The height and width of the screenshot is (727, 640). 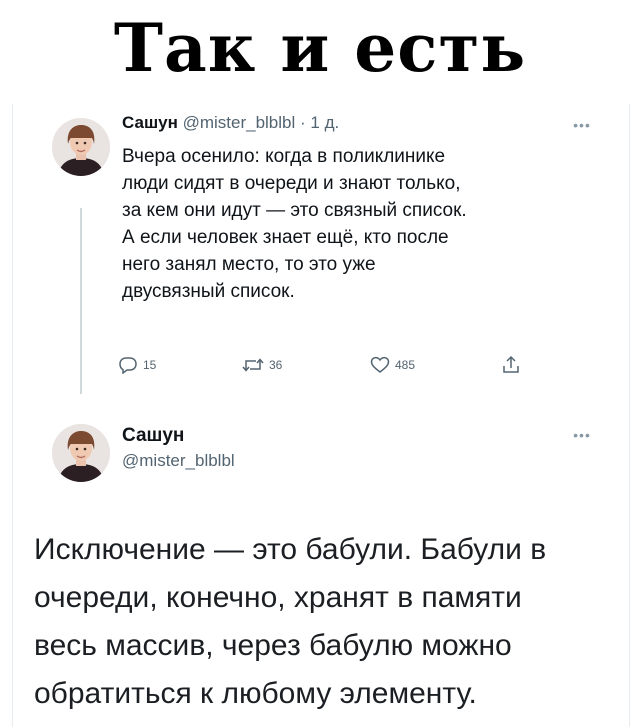 I want to click on tweet-text-line: за кем они идут — это связный список., so click(x=294, y=210).